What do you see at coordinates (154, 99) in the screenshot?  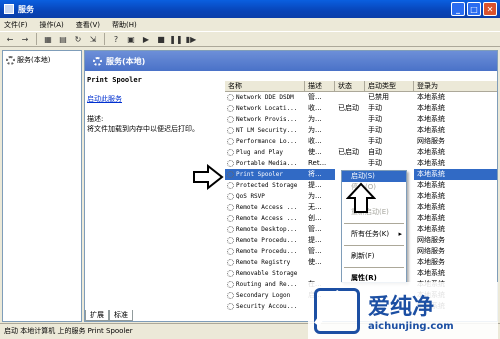 I see `start-service-link: 启动此服务` at bounding box center [154, 99].